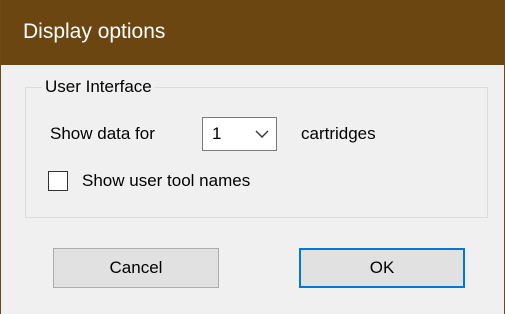 Image resolution: width=505 pixels, height=314 pixels. Describe the element at coordinates (136, 268) in the screenshot. I see `cancel-button: Cancel` at that location.